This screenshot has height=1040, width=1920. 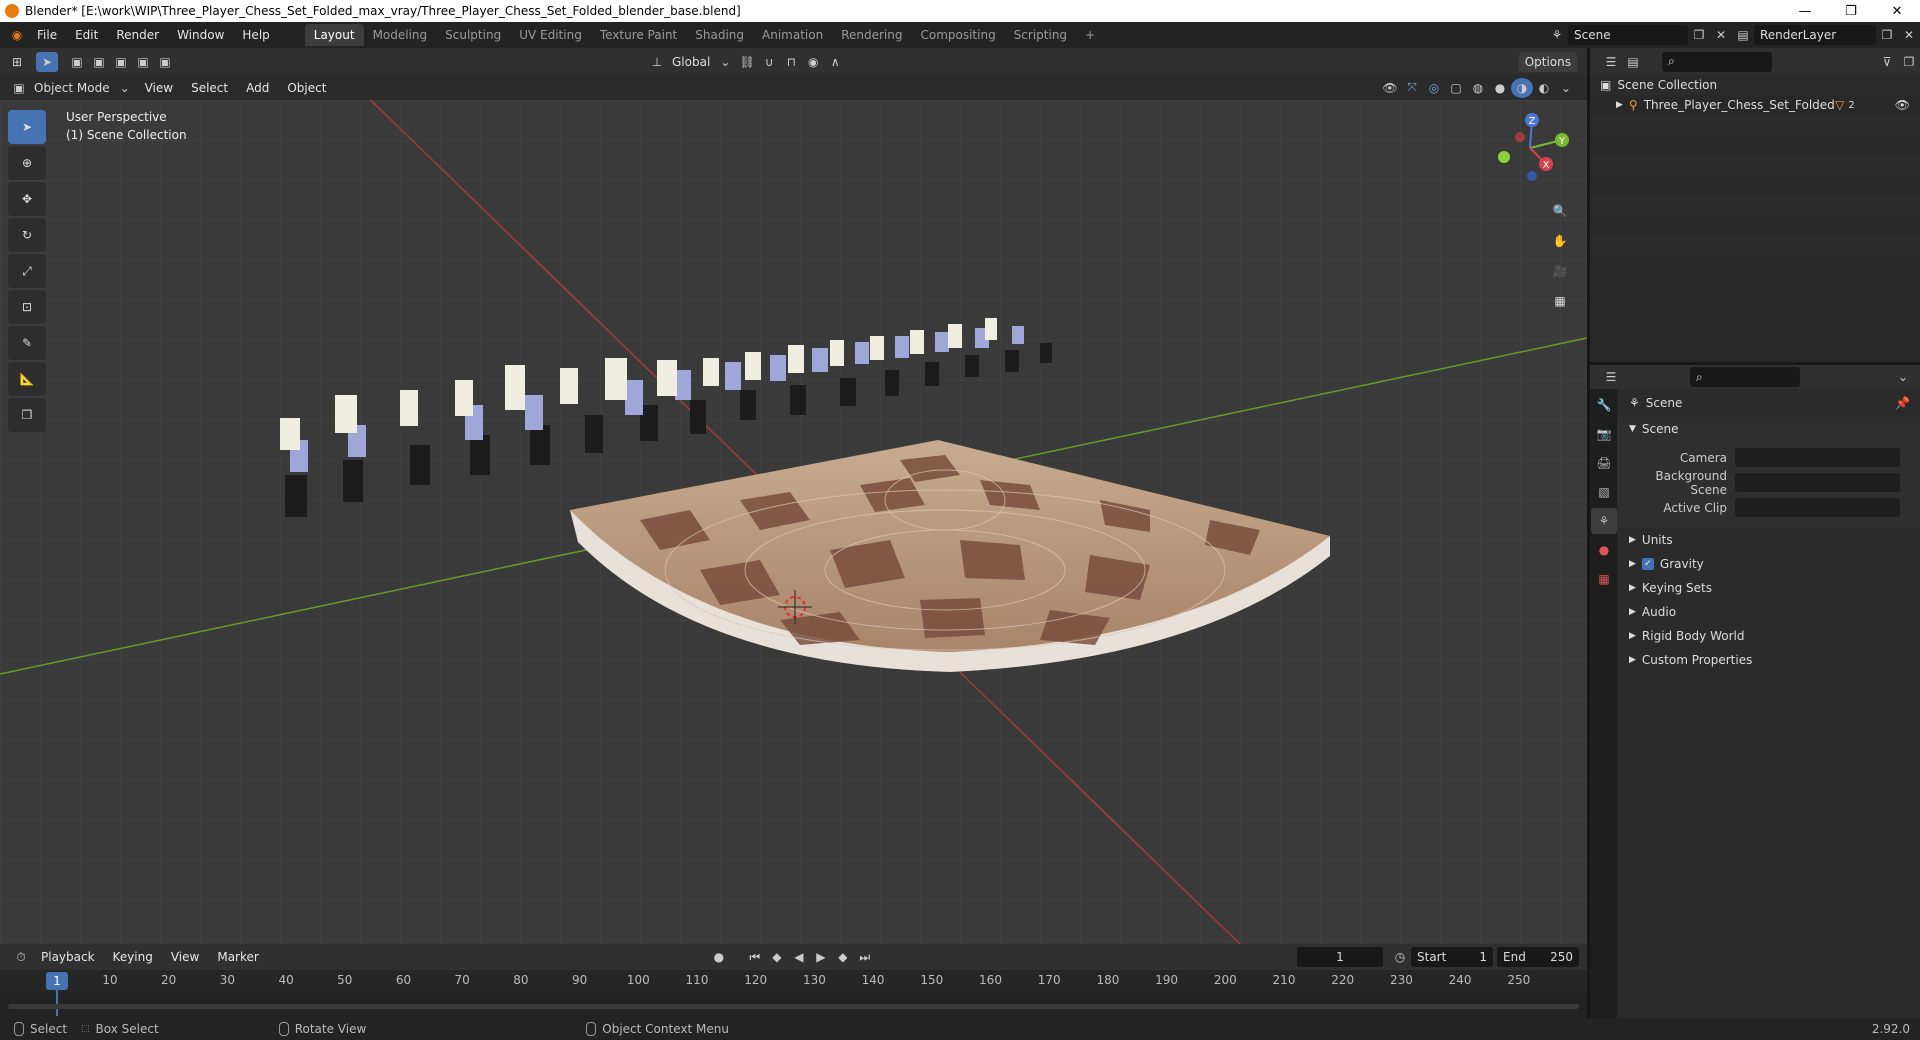 I want to click on gravity-checkbox: ✓, so click(x=1647, y=564).